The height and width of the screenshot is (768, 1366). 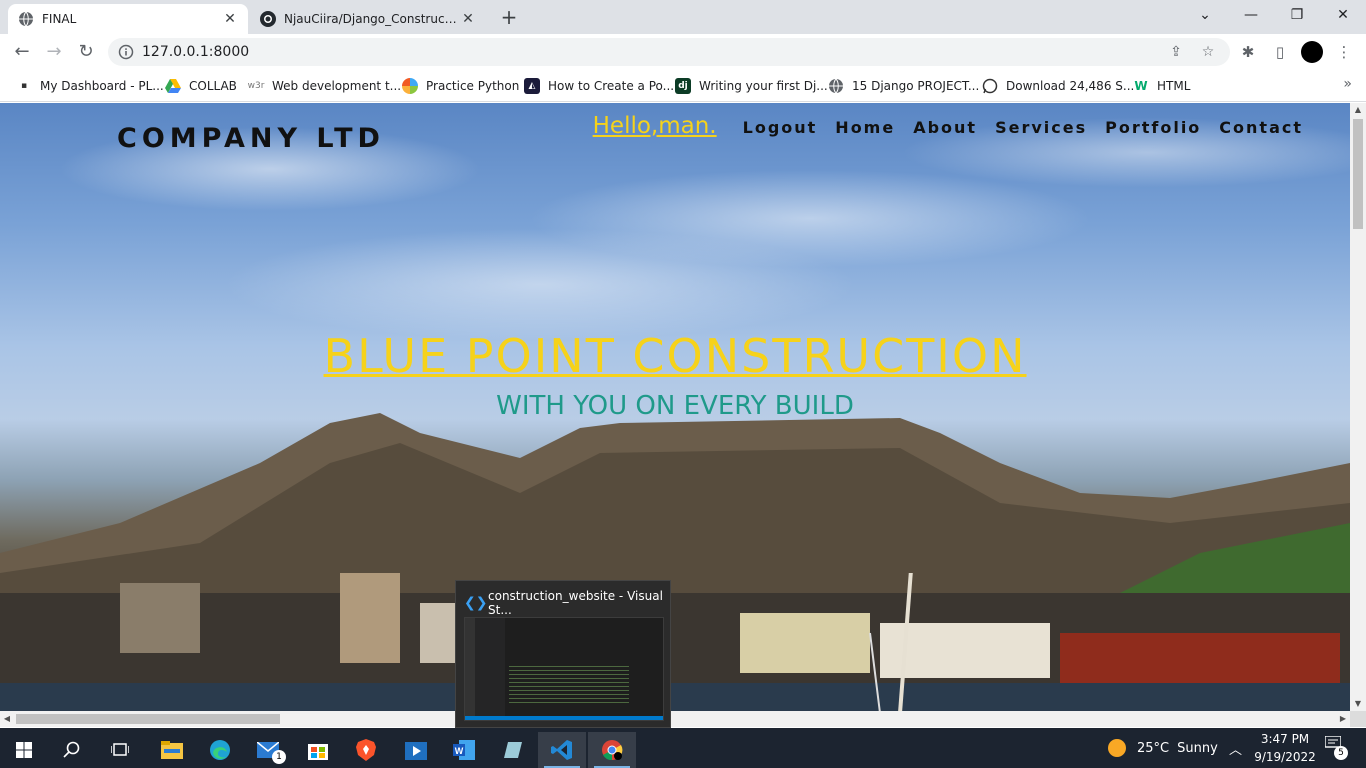 What do you see at coordinates (7, 719) in the screenshot?
I see `scroll-left-icon: ◀` at bounding box center [7, 719].